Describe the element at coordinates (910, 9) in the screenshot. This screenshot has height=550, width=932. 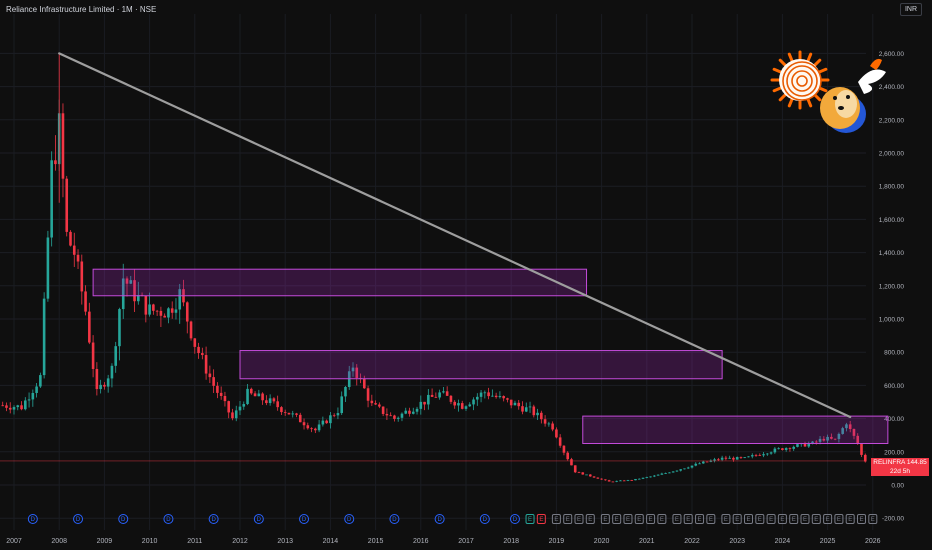
I see `currency-button: INR` at that location.